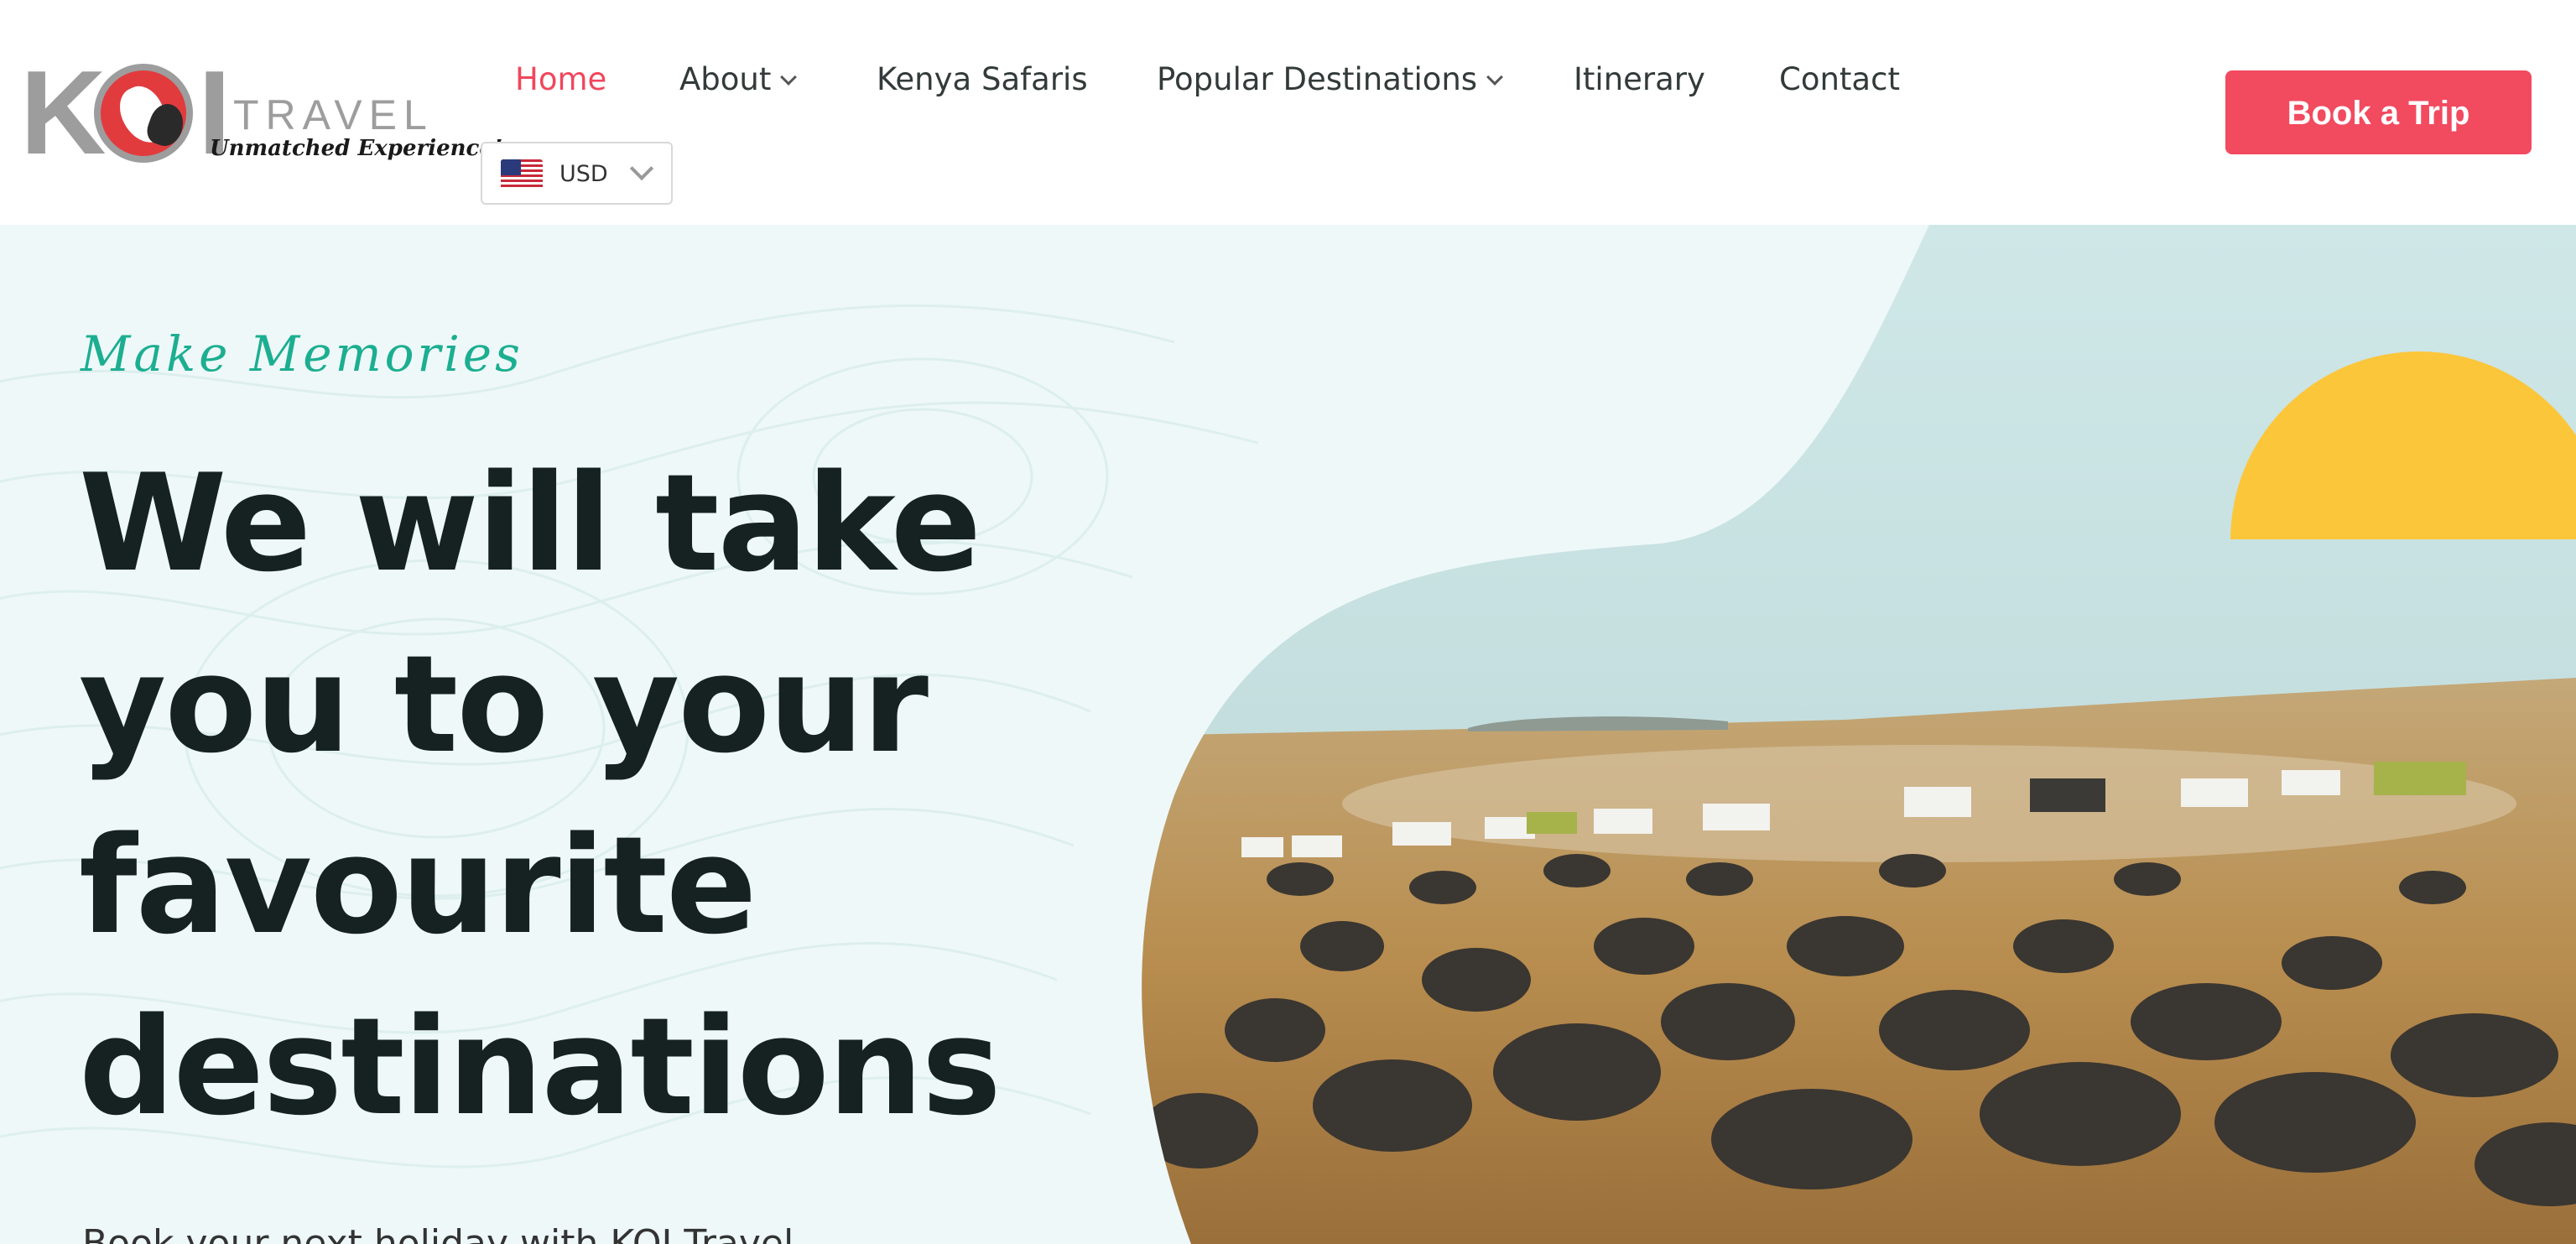 The width and height of the screenshot is (2576, 1244). I want to click on nav-item-home: Home, so click(560, 79).